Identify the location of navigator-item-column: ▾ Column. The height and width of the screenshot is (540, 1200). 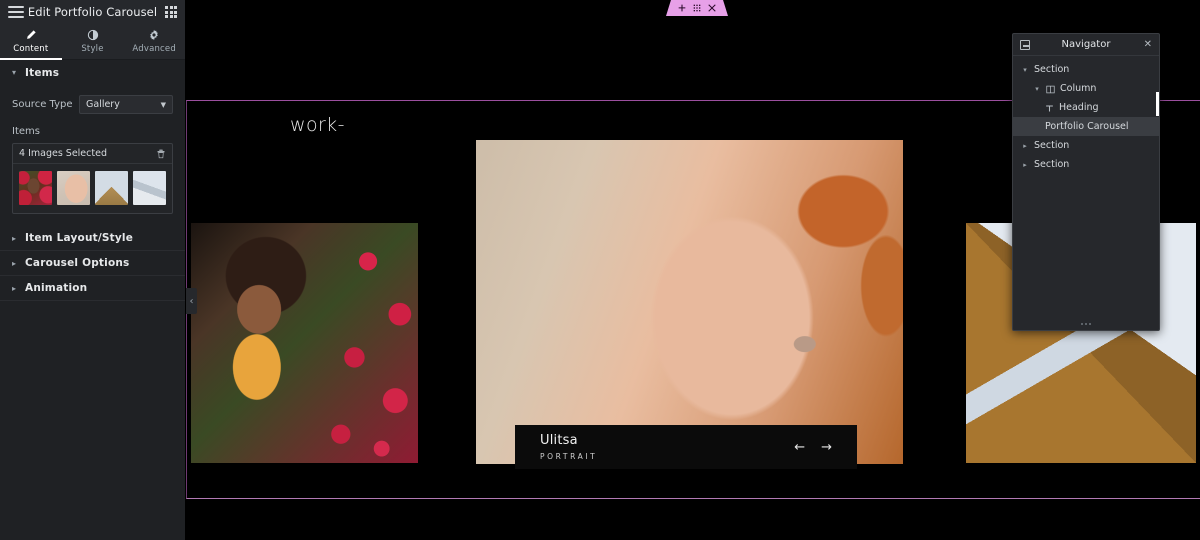
(1086, 88).